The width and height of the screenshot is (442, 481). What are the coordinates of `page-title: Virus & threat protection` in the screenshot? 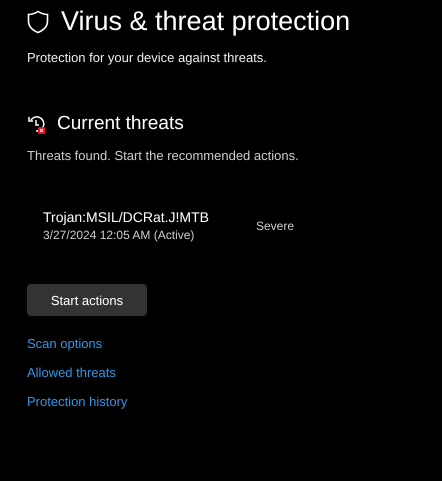 It's located at (205, 21).